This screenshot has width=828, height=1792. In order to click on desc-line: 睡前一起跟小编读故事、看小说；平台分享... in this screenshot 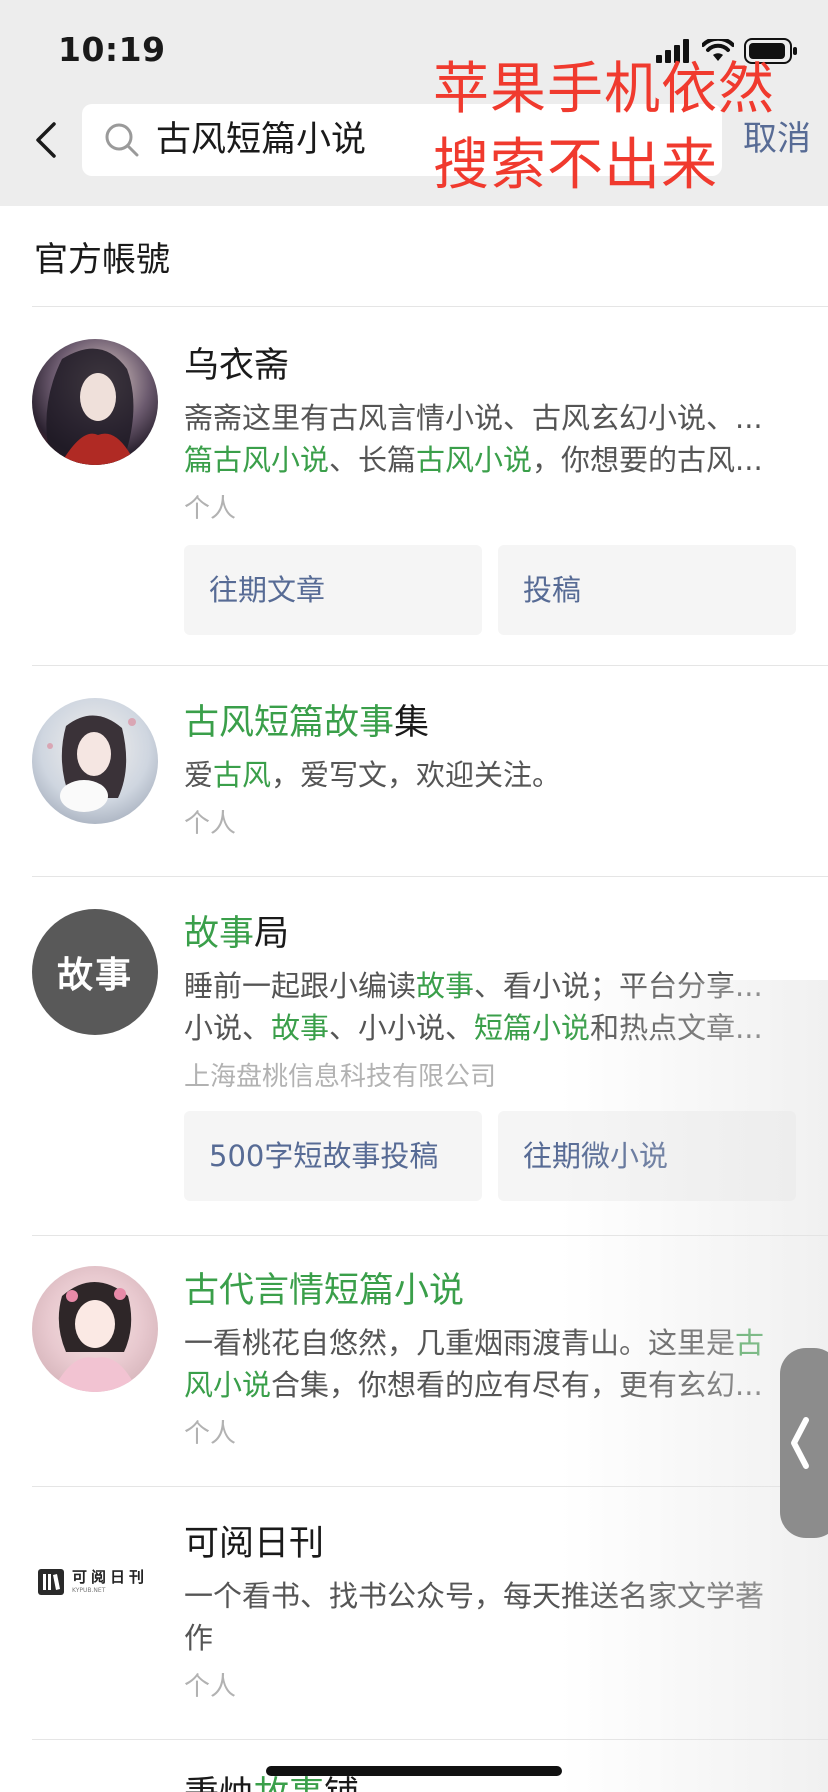, I will do `click(491, 986)`.